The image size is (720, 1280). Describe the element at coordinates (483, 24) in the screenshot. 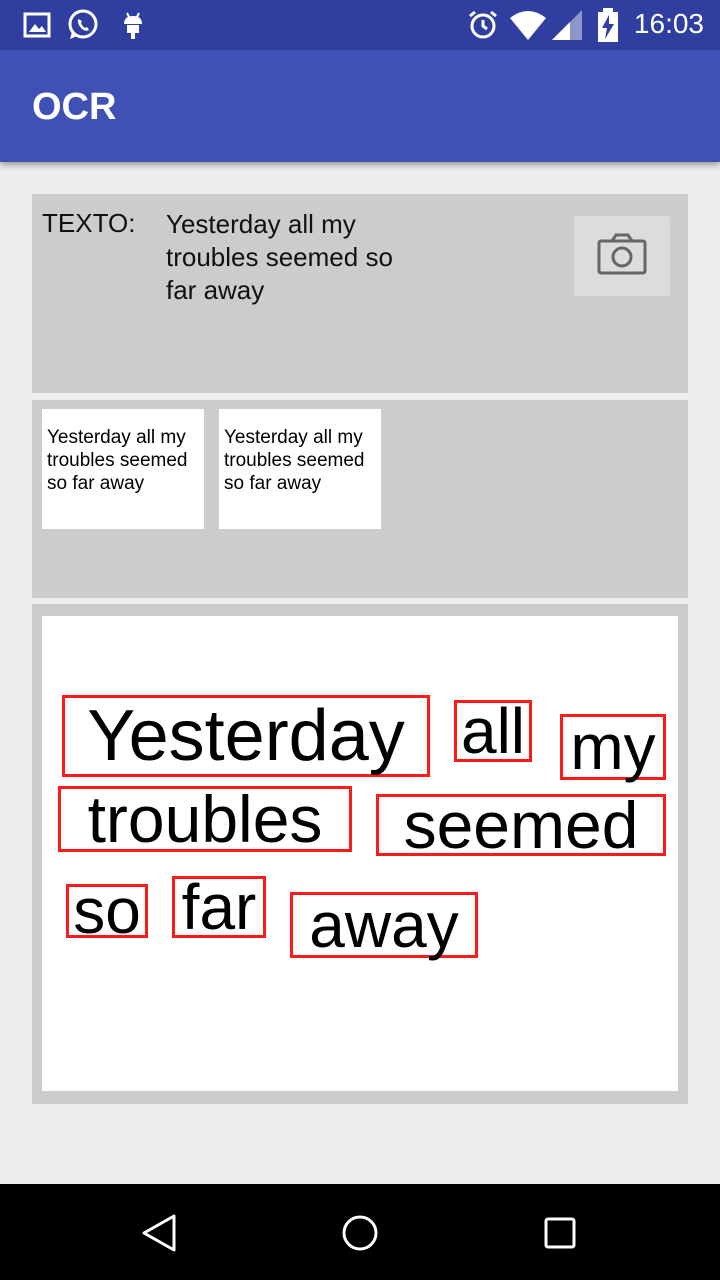

I see `alarm-icon` at that location.